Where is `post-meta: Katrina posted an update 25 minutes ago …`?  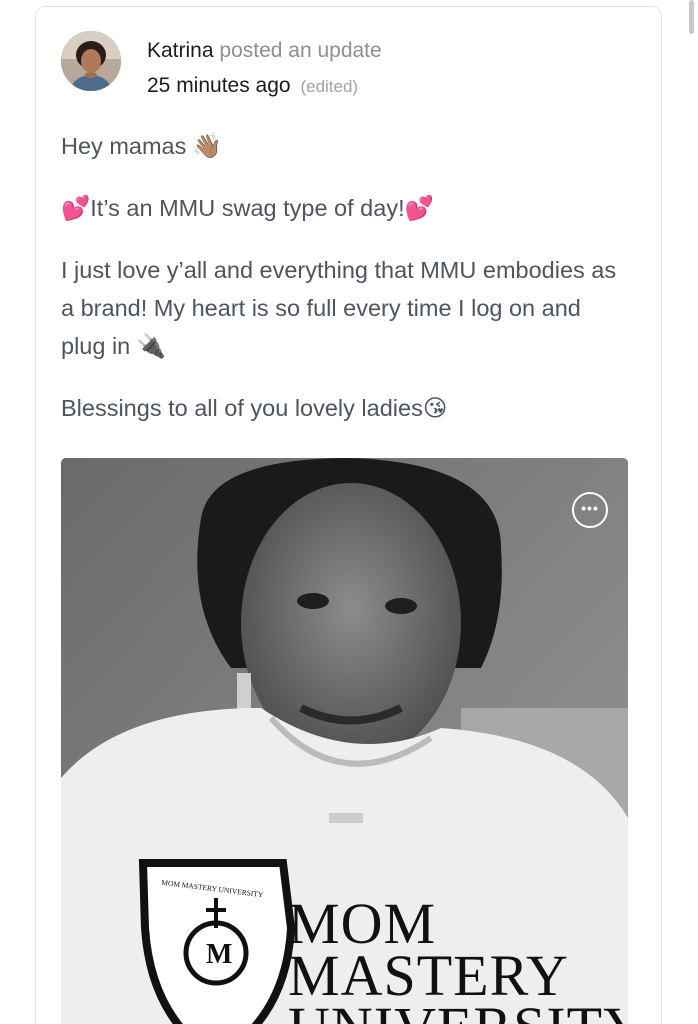 post-meta: Katrina posted an update 25 minutes ago … is located at coordinates (264, 69).